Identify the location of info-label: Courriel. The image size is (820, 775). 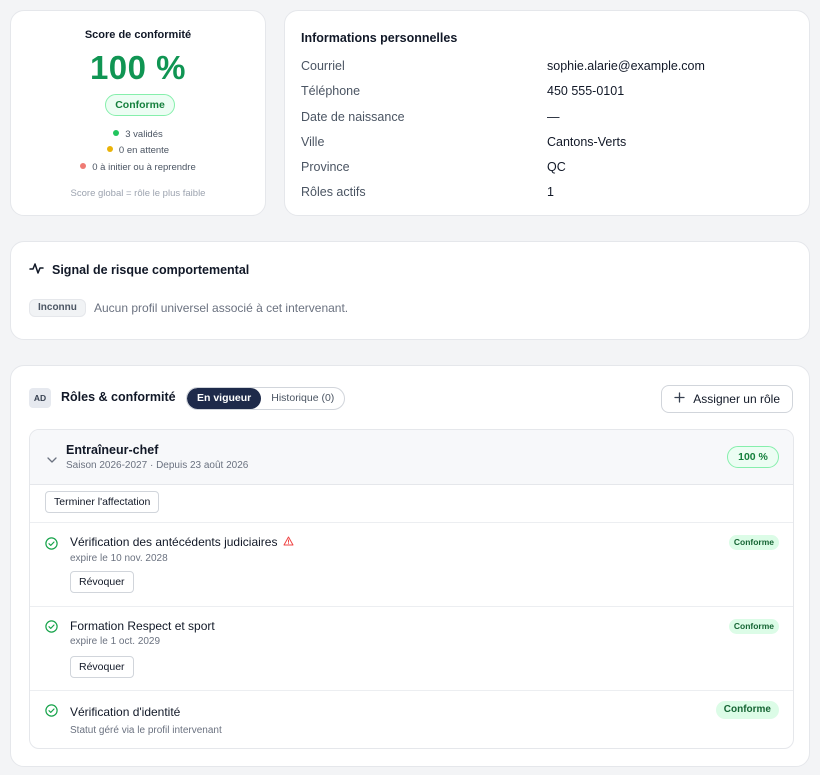
(323, 66).